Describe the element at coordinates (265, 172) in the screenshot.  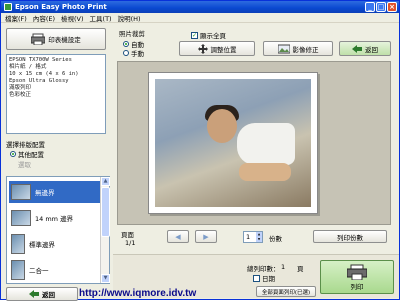
I see `photo-subject-leg` at that location.